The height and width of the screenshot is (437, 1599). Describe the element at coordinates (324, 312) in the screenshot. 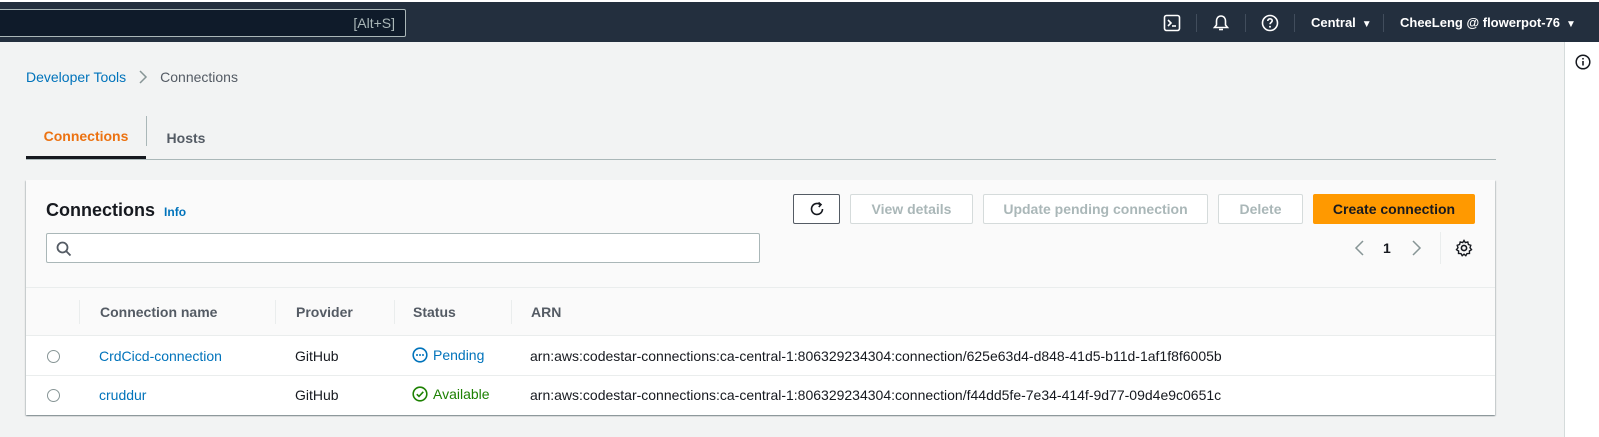

I see `column-header-provider: Provider` at that location.